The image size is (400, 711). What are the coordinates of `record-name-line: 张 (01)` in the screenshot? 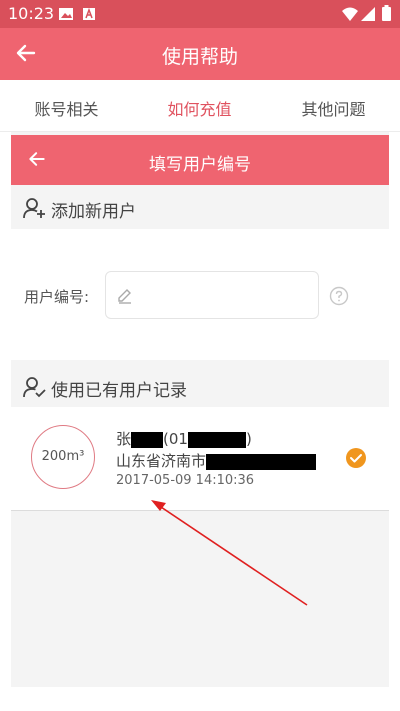 It's located at (184, 438).